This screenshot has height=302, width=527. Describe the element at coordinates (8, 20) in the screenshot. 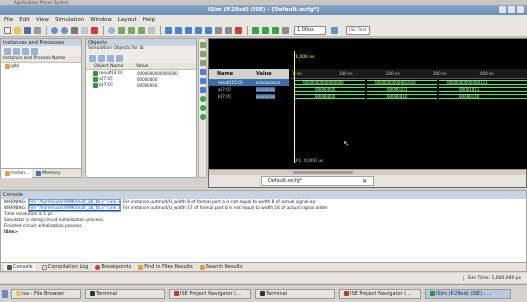

I see `menu-file: File` at that location.